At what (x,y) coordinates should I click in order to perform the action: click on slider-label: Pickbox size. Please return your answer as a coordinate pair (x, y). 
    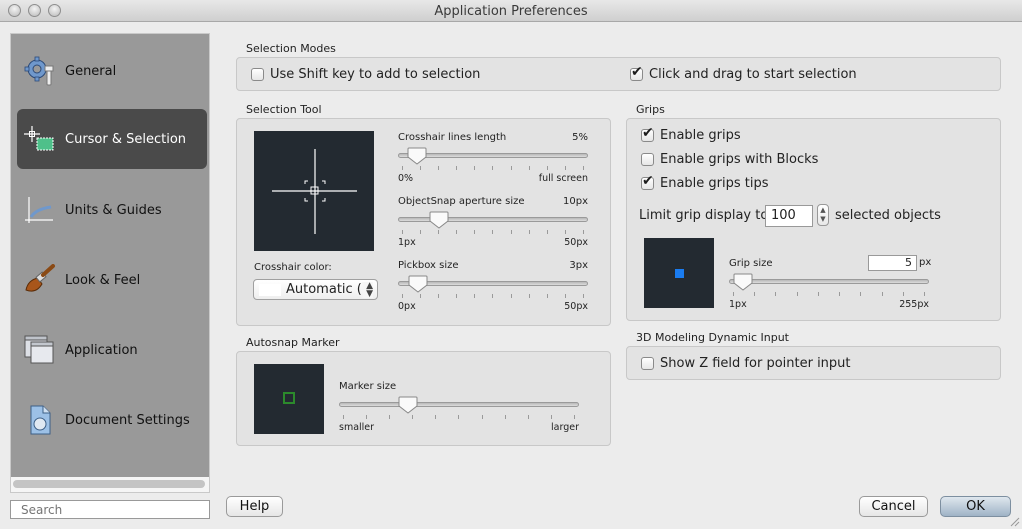
    Looking at the image, I should click on (428, 265).